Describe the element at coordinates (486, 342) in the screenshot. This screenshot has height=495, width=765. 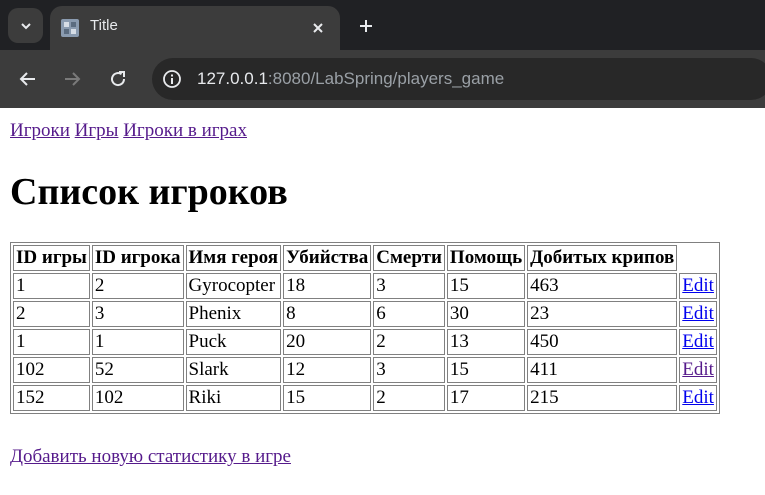
I see `cell-assists: 13` at that location.